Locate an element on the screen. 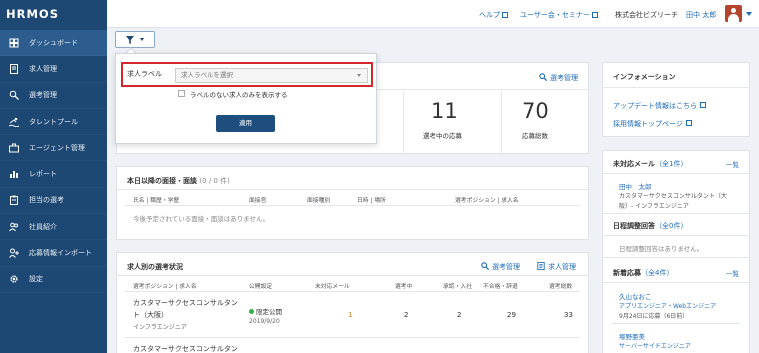 This screenshot has height=353, width=759. new-applications-count: （全4件） is located at coordinates (657, 273).